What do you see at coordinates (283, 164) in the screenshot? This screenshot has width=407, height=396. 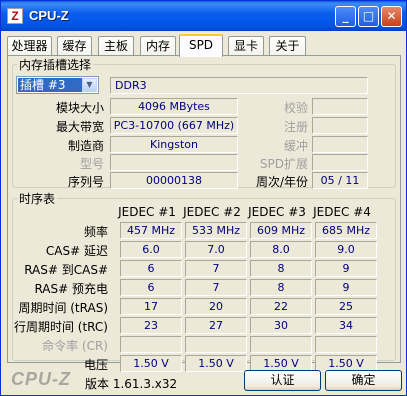 I see `spd-ext-label: SPD扩展` at bounding box center [283, 164].